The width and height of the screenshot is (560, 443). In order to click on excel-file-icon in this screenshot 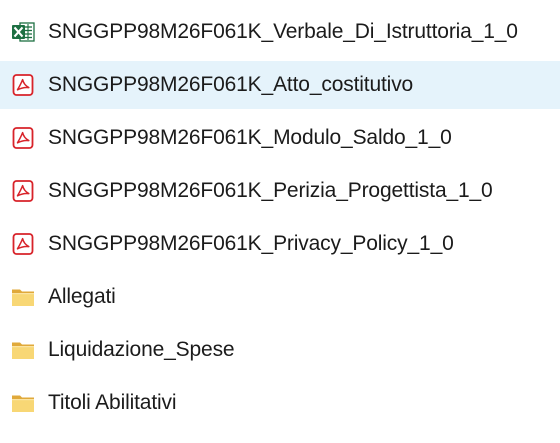, I will do `click(23, 32)`.